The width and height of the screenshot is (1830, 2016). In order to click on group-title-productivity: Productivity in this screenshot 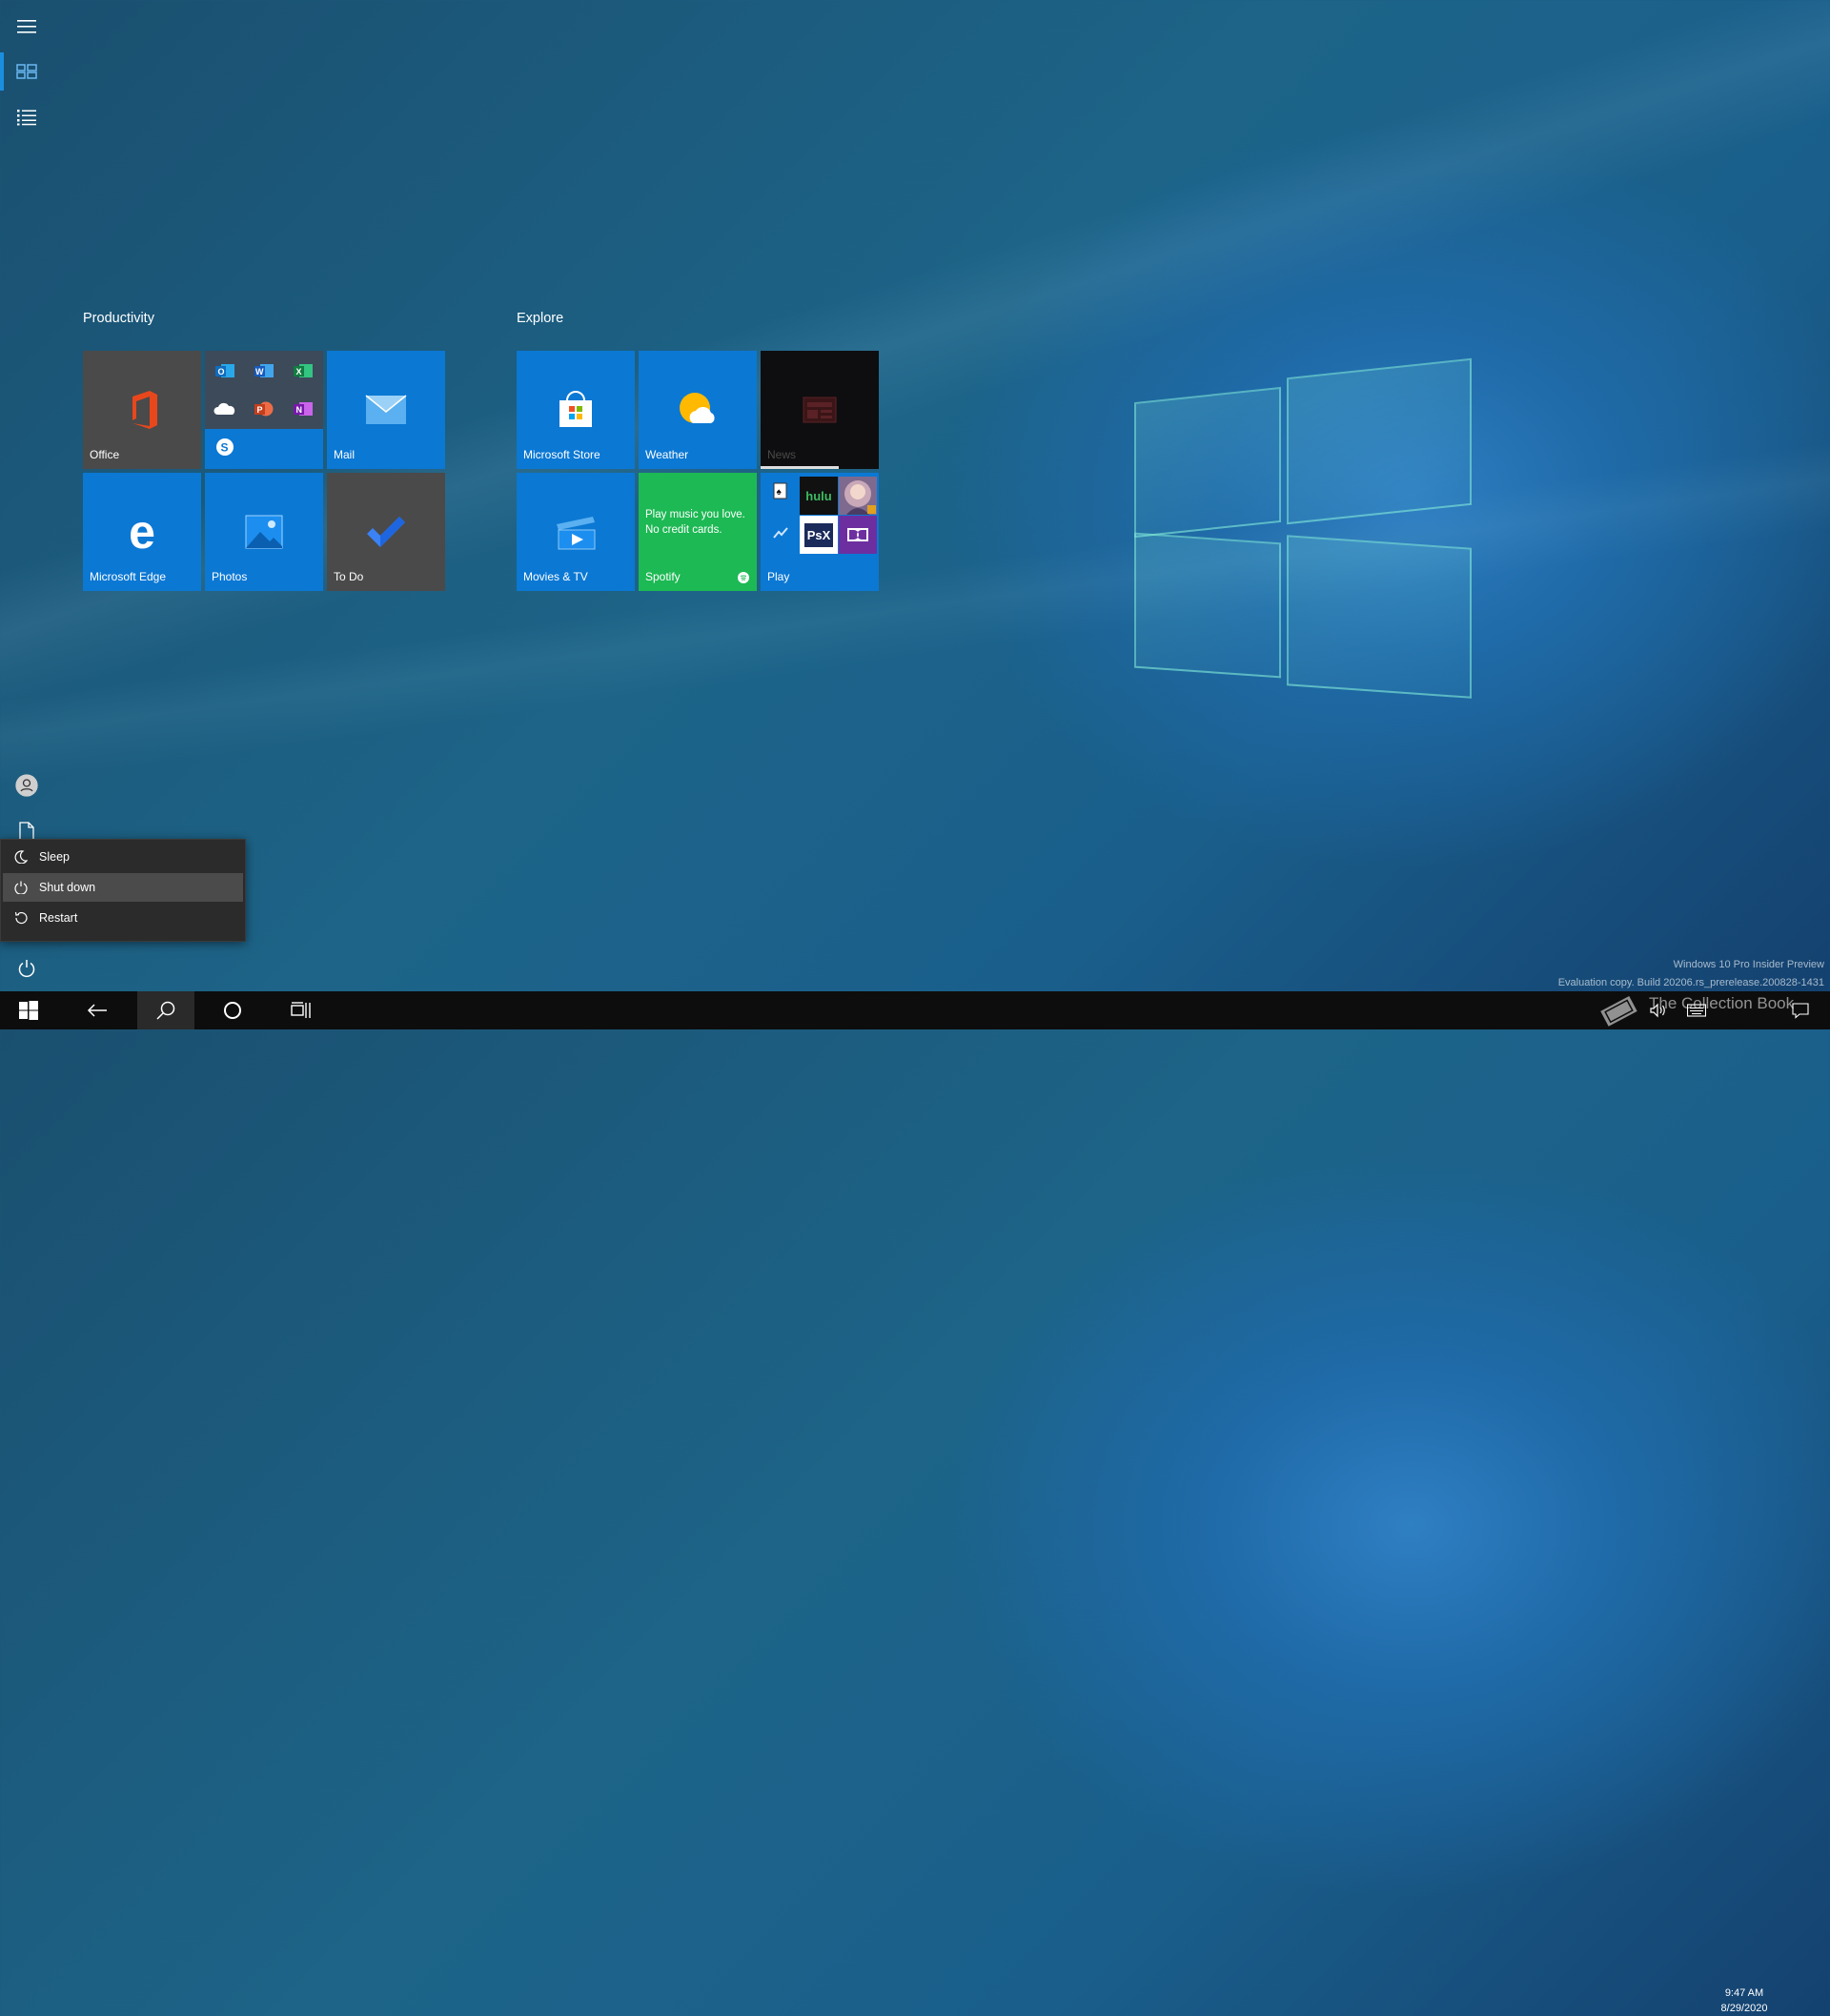, I will do `click(118, 318)`.